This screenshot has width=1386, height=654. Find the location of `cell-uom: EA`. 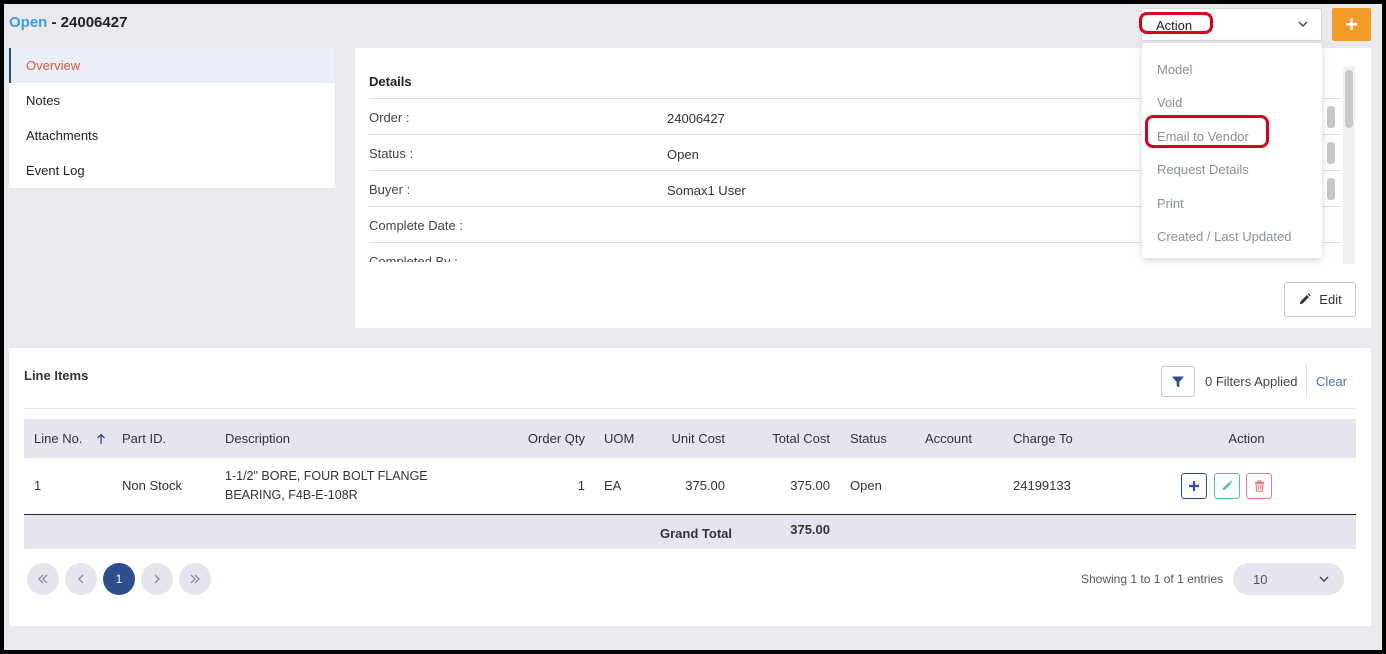

cell-uom: EA is located at coordinates (613, 486).